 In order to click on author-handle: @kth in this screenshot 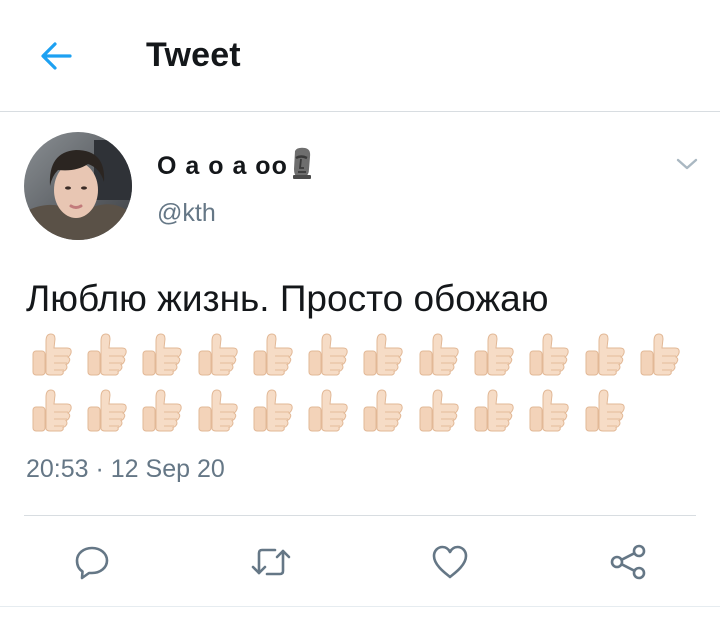, I will do `click(186, 213)`.